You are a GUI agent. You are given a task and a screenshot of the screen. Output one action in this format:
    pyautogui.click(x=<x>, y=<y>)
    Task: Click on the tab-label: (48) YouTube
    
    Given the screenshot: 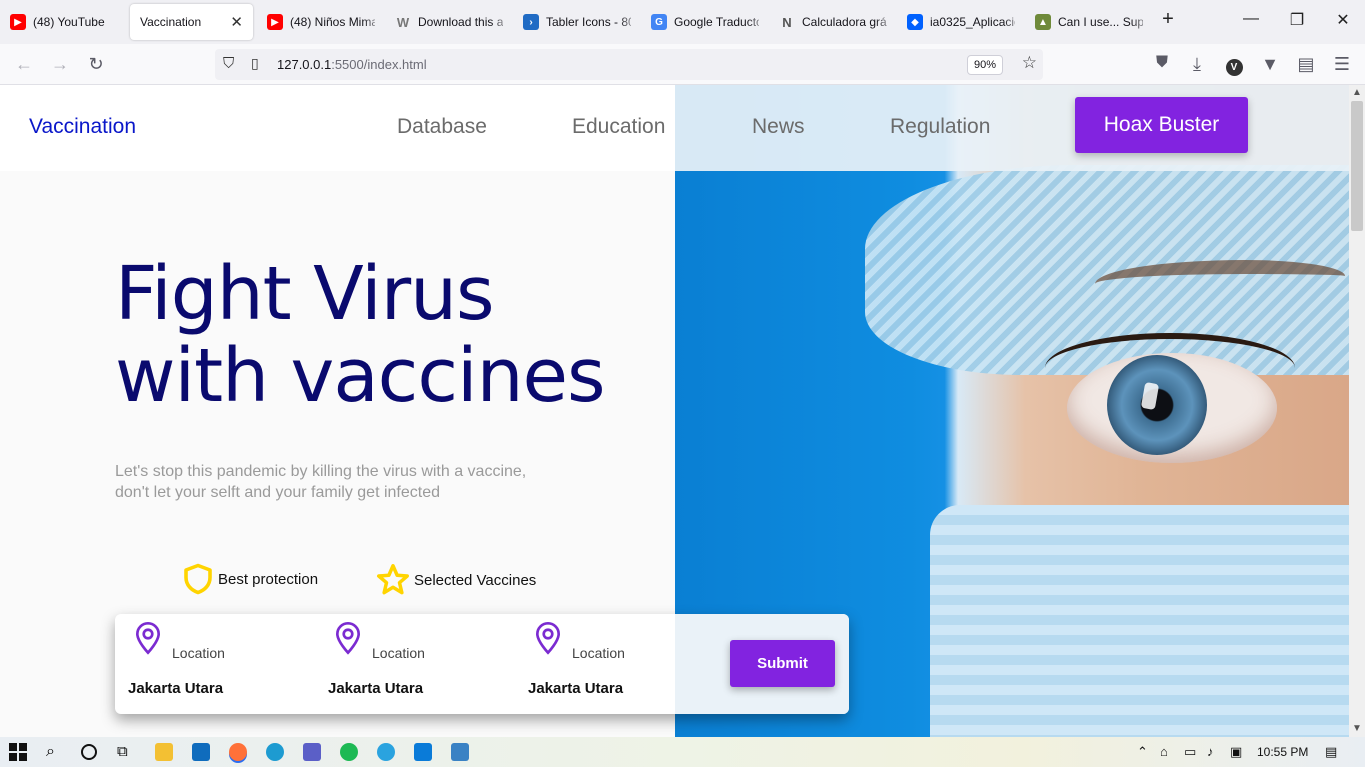 What is the action you would take?
    pyautogui.click(x=69, y=22)
    